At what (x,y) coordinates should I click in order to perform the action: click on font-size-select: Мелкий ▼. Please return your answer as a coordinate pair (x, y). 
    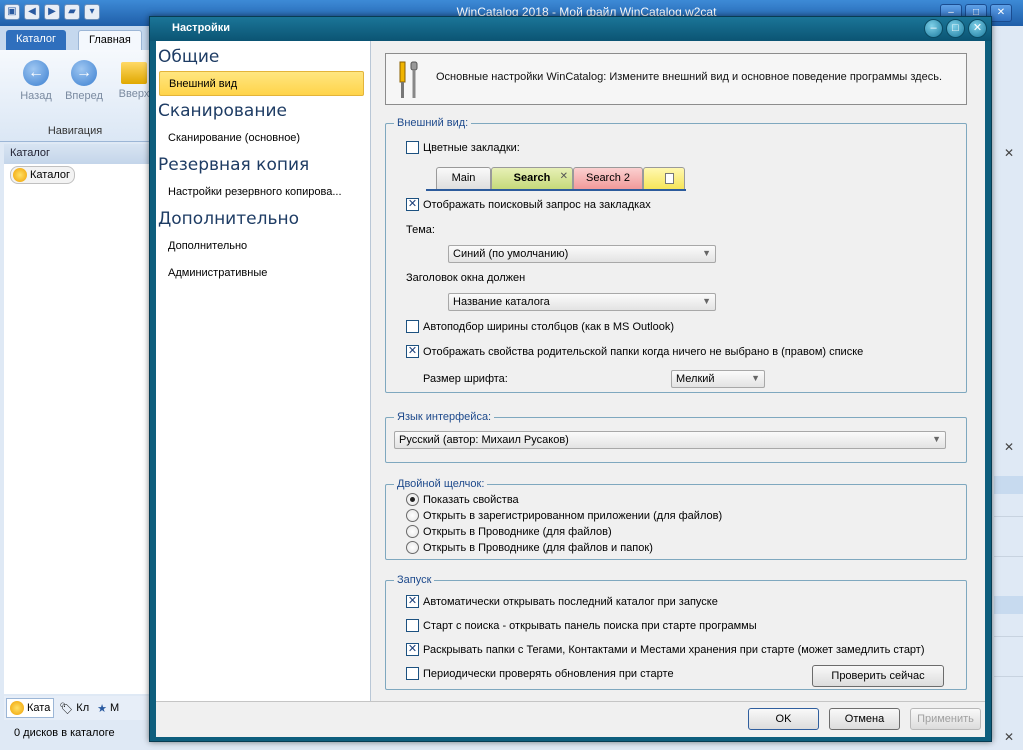
    Looking at the image, I should click on (718, 379).